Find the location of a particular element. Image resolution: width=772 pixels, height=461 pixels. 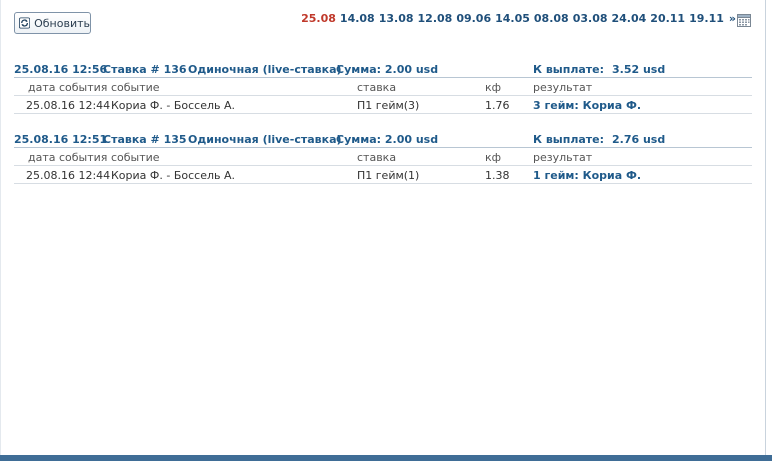

date-link: 14.08 is located at coordinates (357, 18).